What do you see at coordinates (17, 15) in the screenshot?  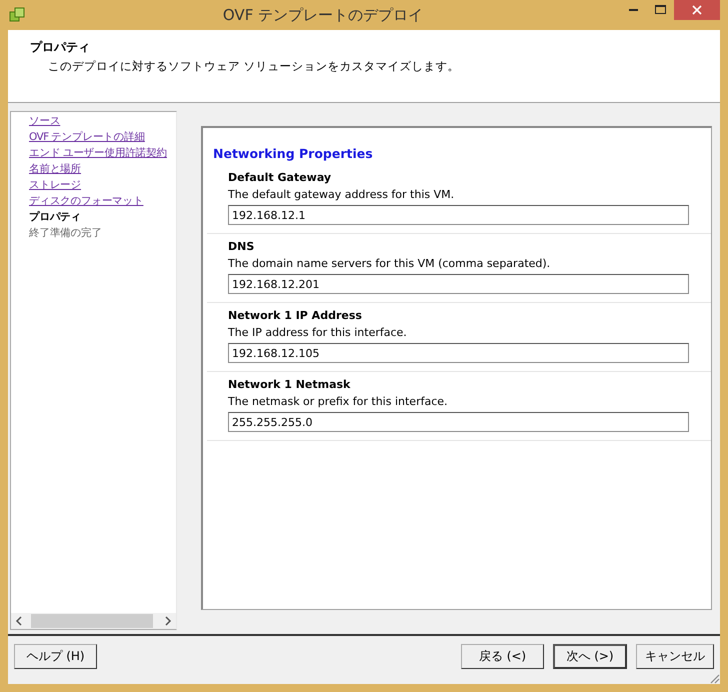 I see `app-icon` at bounding box center [17, 15].